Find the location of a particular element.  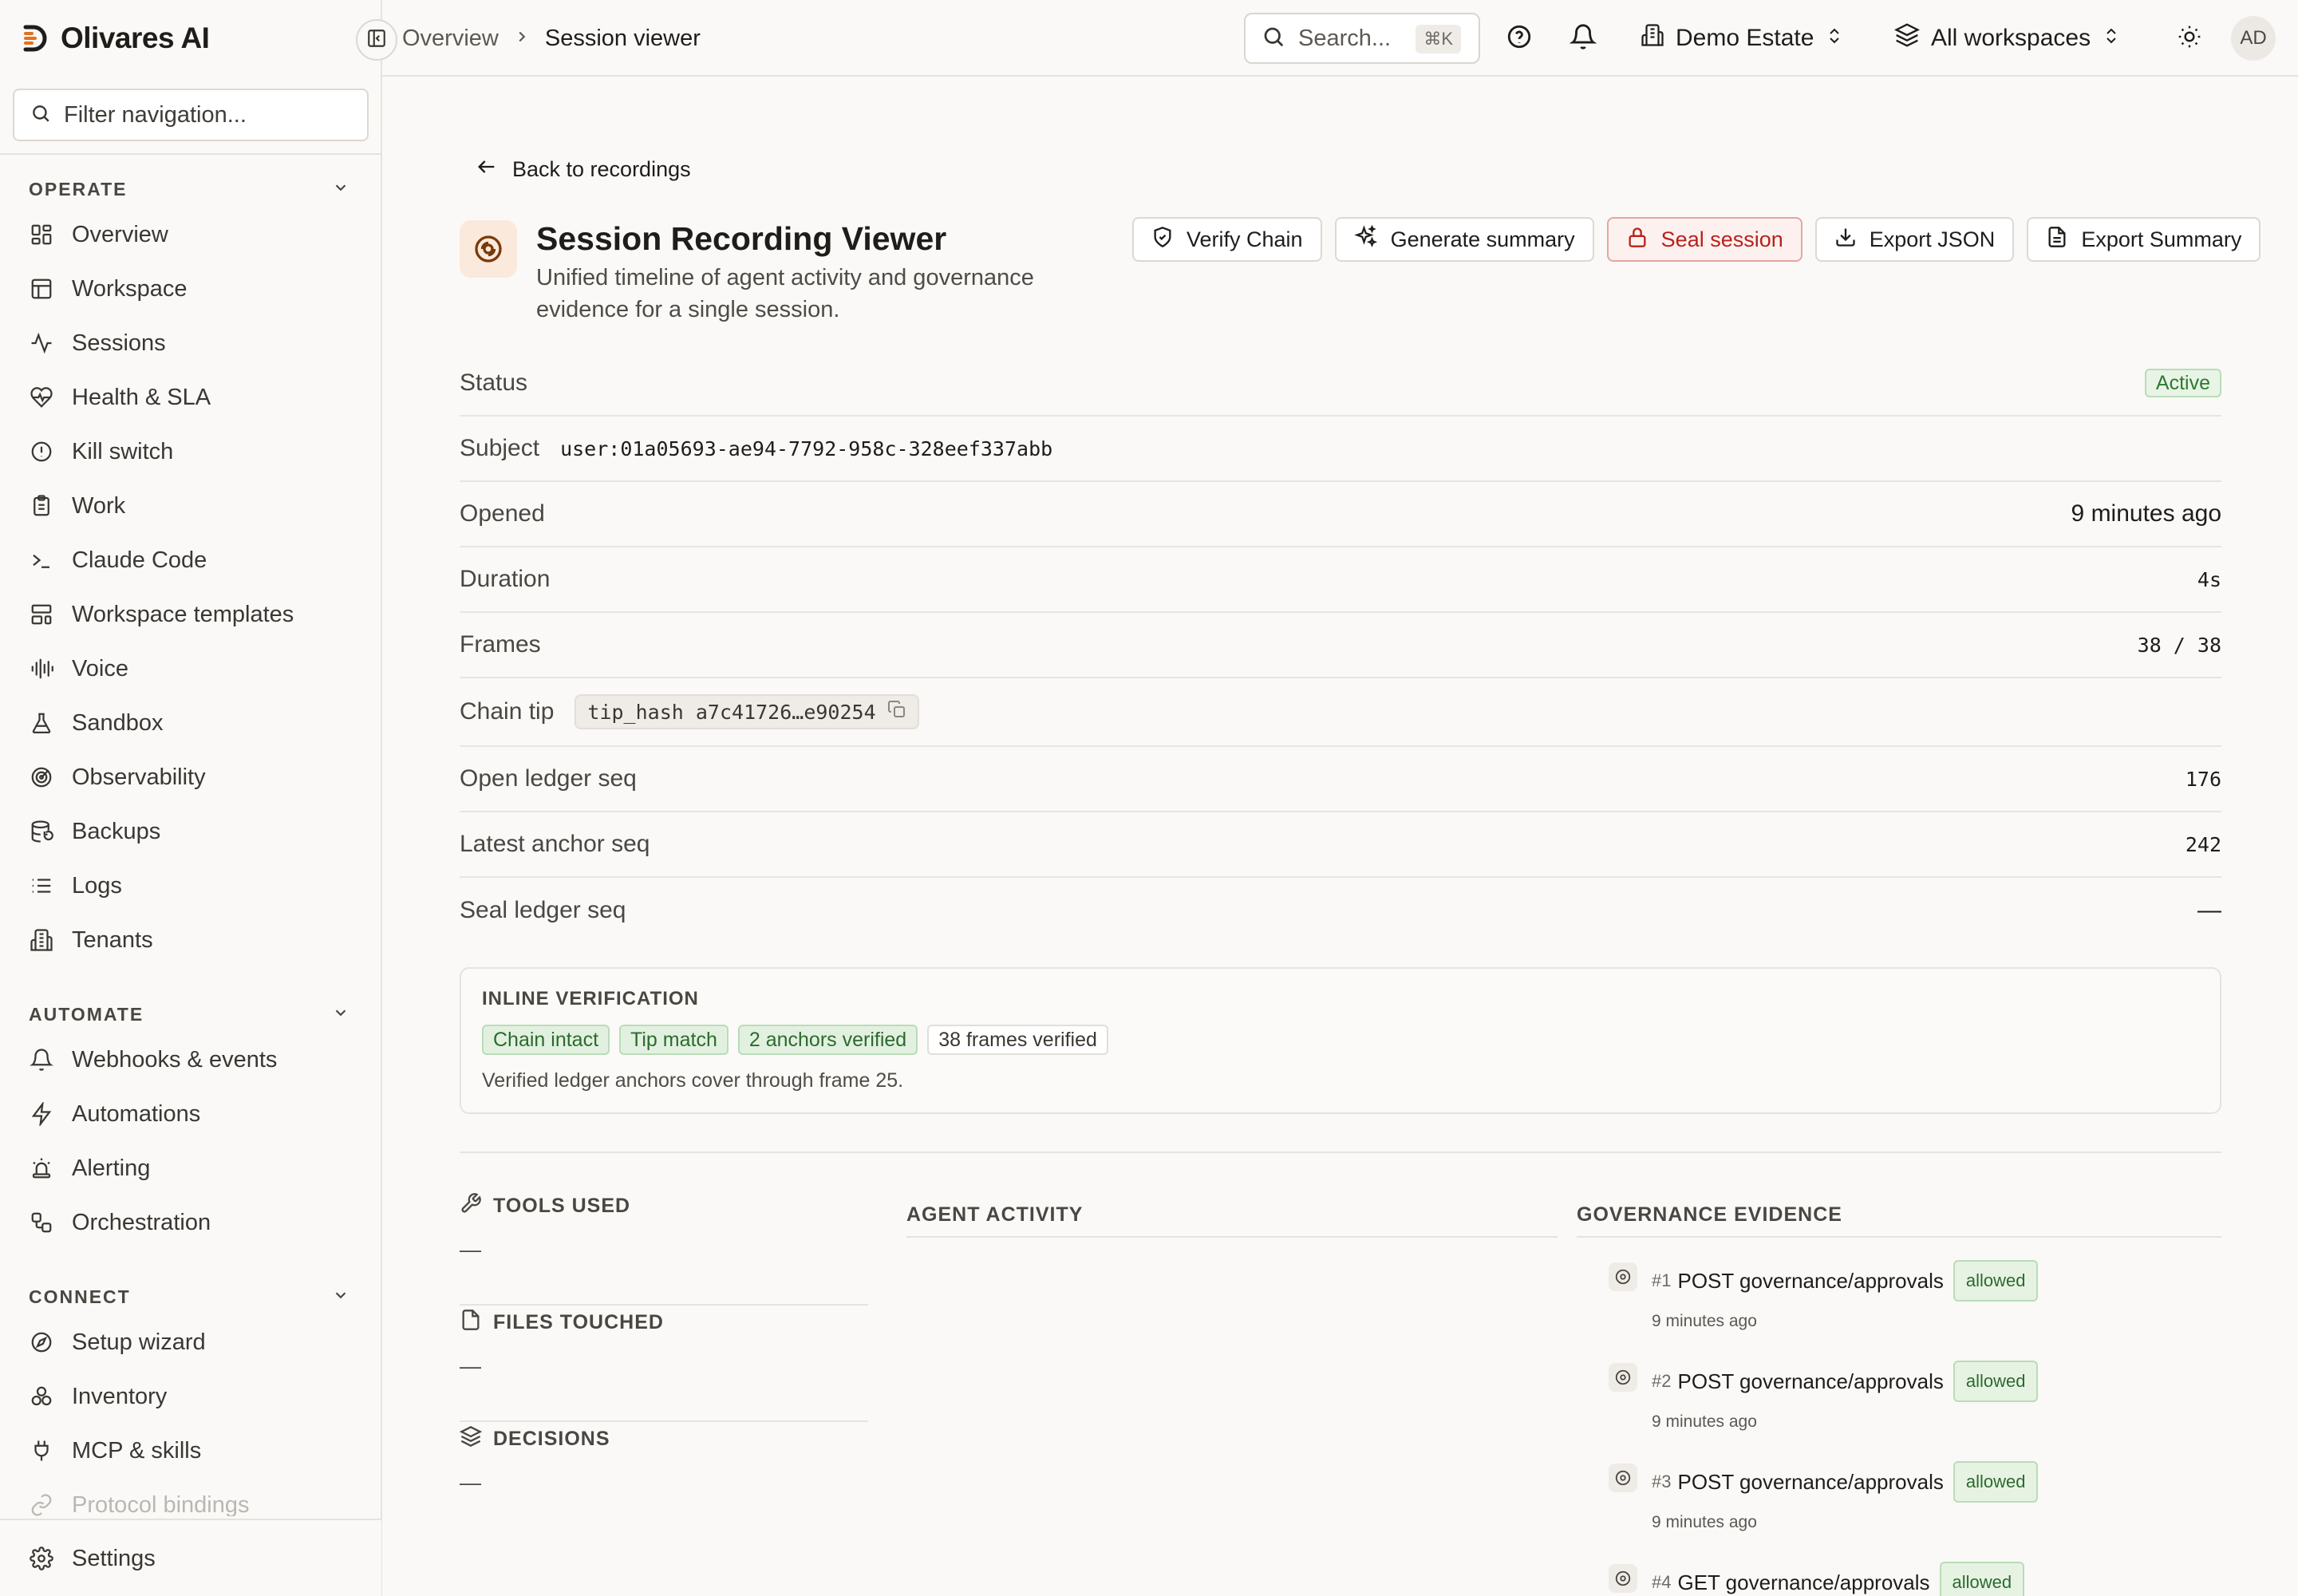

sidebar-item-tenants: Tenants is located at coordinates (191, 940).